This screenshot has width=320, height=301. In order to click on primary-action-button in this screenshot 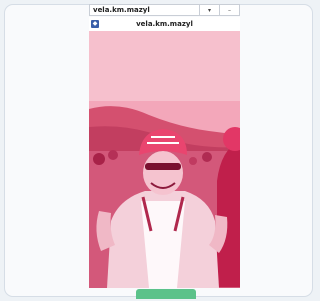, I will do `click(166, 294)`.